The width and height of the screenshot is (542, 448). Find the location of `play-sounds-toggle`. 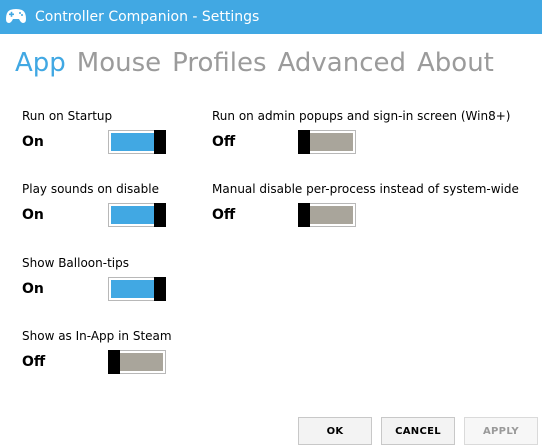

play-sounds-toggle is located at coordinates (137, 215).